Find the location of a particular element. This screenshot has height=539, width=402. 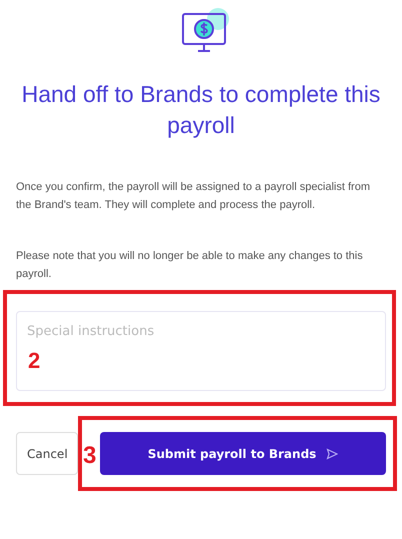

annotation-number: 2 is located at coordinates (34, 361).